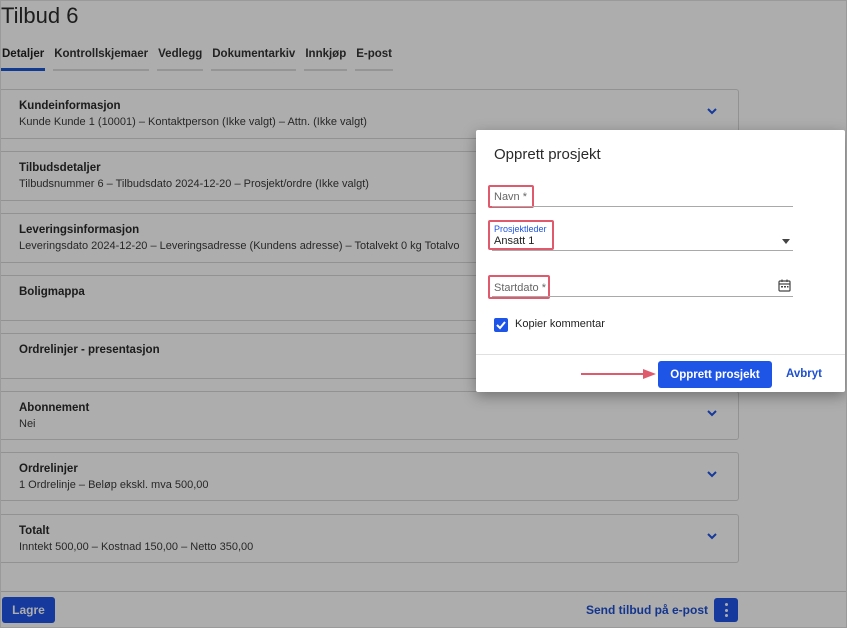  I want to click on dropdown-caret-icon, so click(786, 241).